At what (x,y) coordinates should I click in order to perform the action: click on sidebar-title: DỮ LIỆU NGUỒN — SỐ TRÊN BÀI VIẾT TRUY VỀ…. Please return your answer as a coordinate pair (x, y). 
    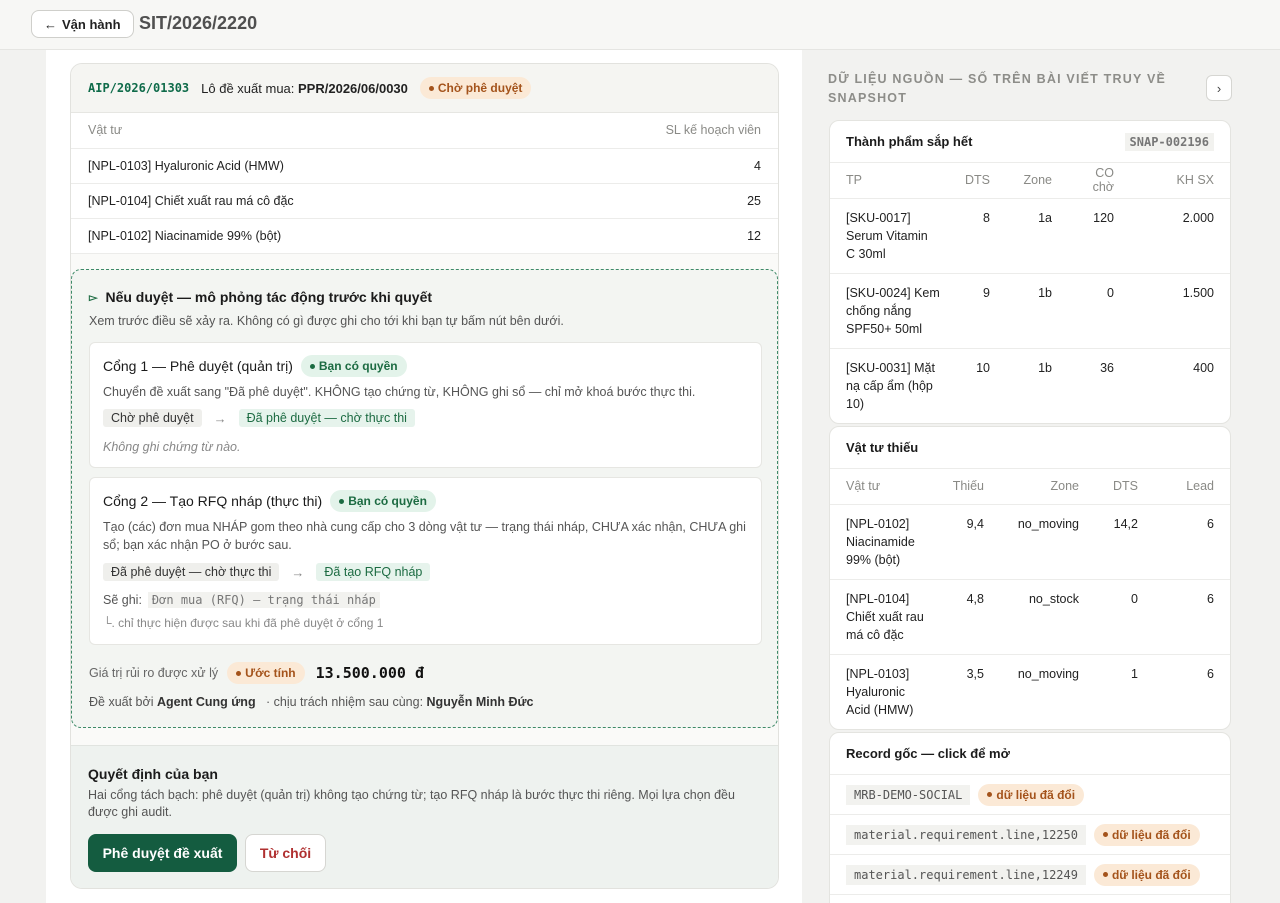
    Looking at the image, I should click on (997, 88).